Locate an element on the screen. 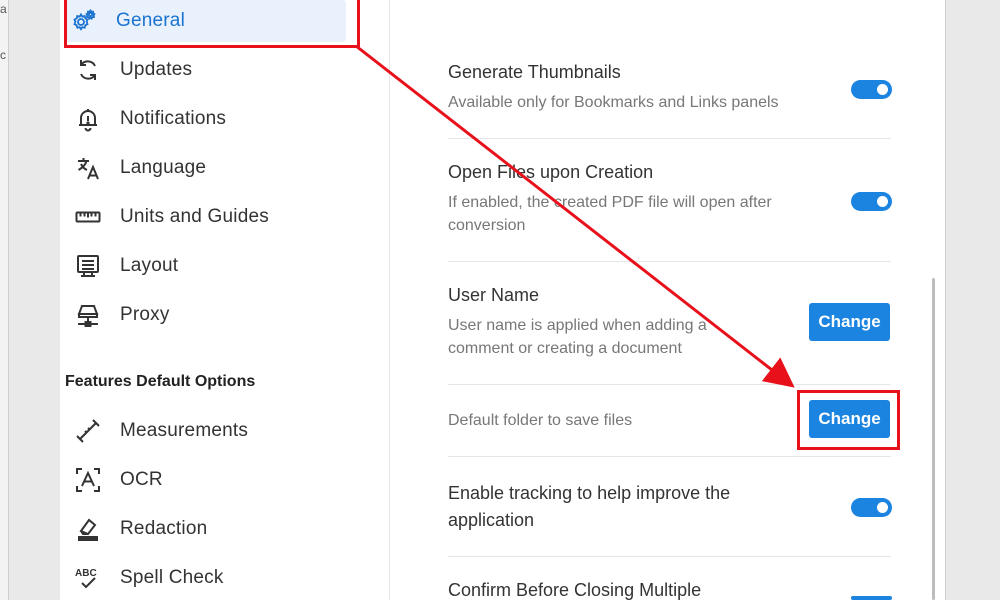 This screenshot has height=601, width=1000. background-window-left: a c is located at coordinates (30, 300).